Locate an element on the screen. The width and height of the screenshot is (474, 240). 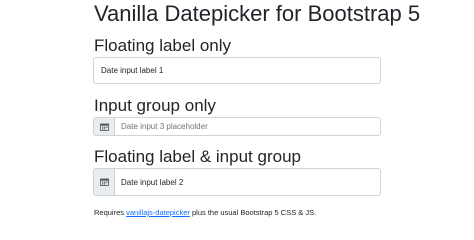
date-input-2: Date input label 2 is located at coordinates (149, 182).